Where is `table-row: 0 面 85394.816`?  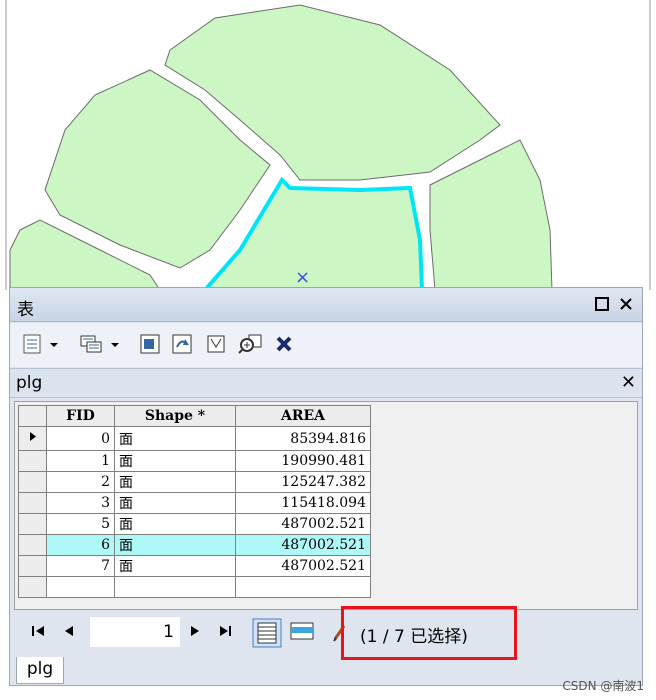
table-row: 0 面 85394.816 is located at coordinates (194, 438).